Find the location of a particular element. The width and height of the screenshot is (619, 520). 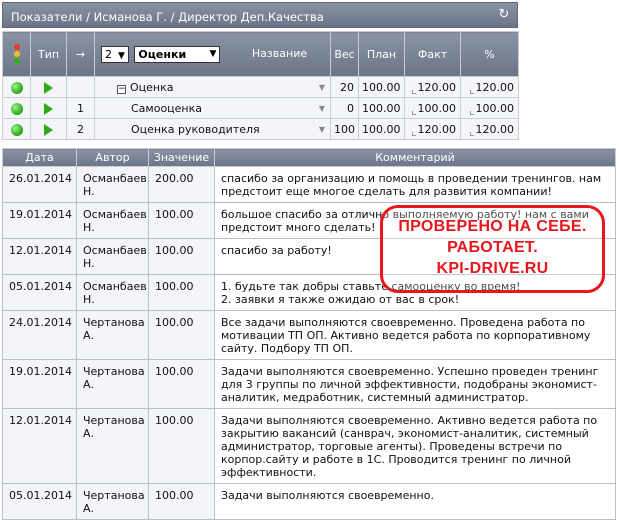

kpi-name-cell: Оценка руководителя ▼ is located at coordinates (212, 129).